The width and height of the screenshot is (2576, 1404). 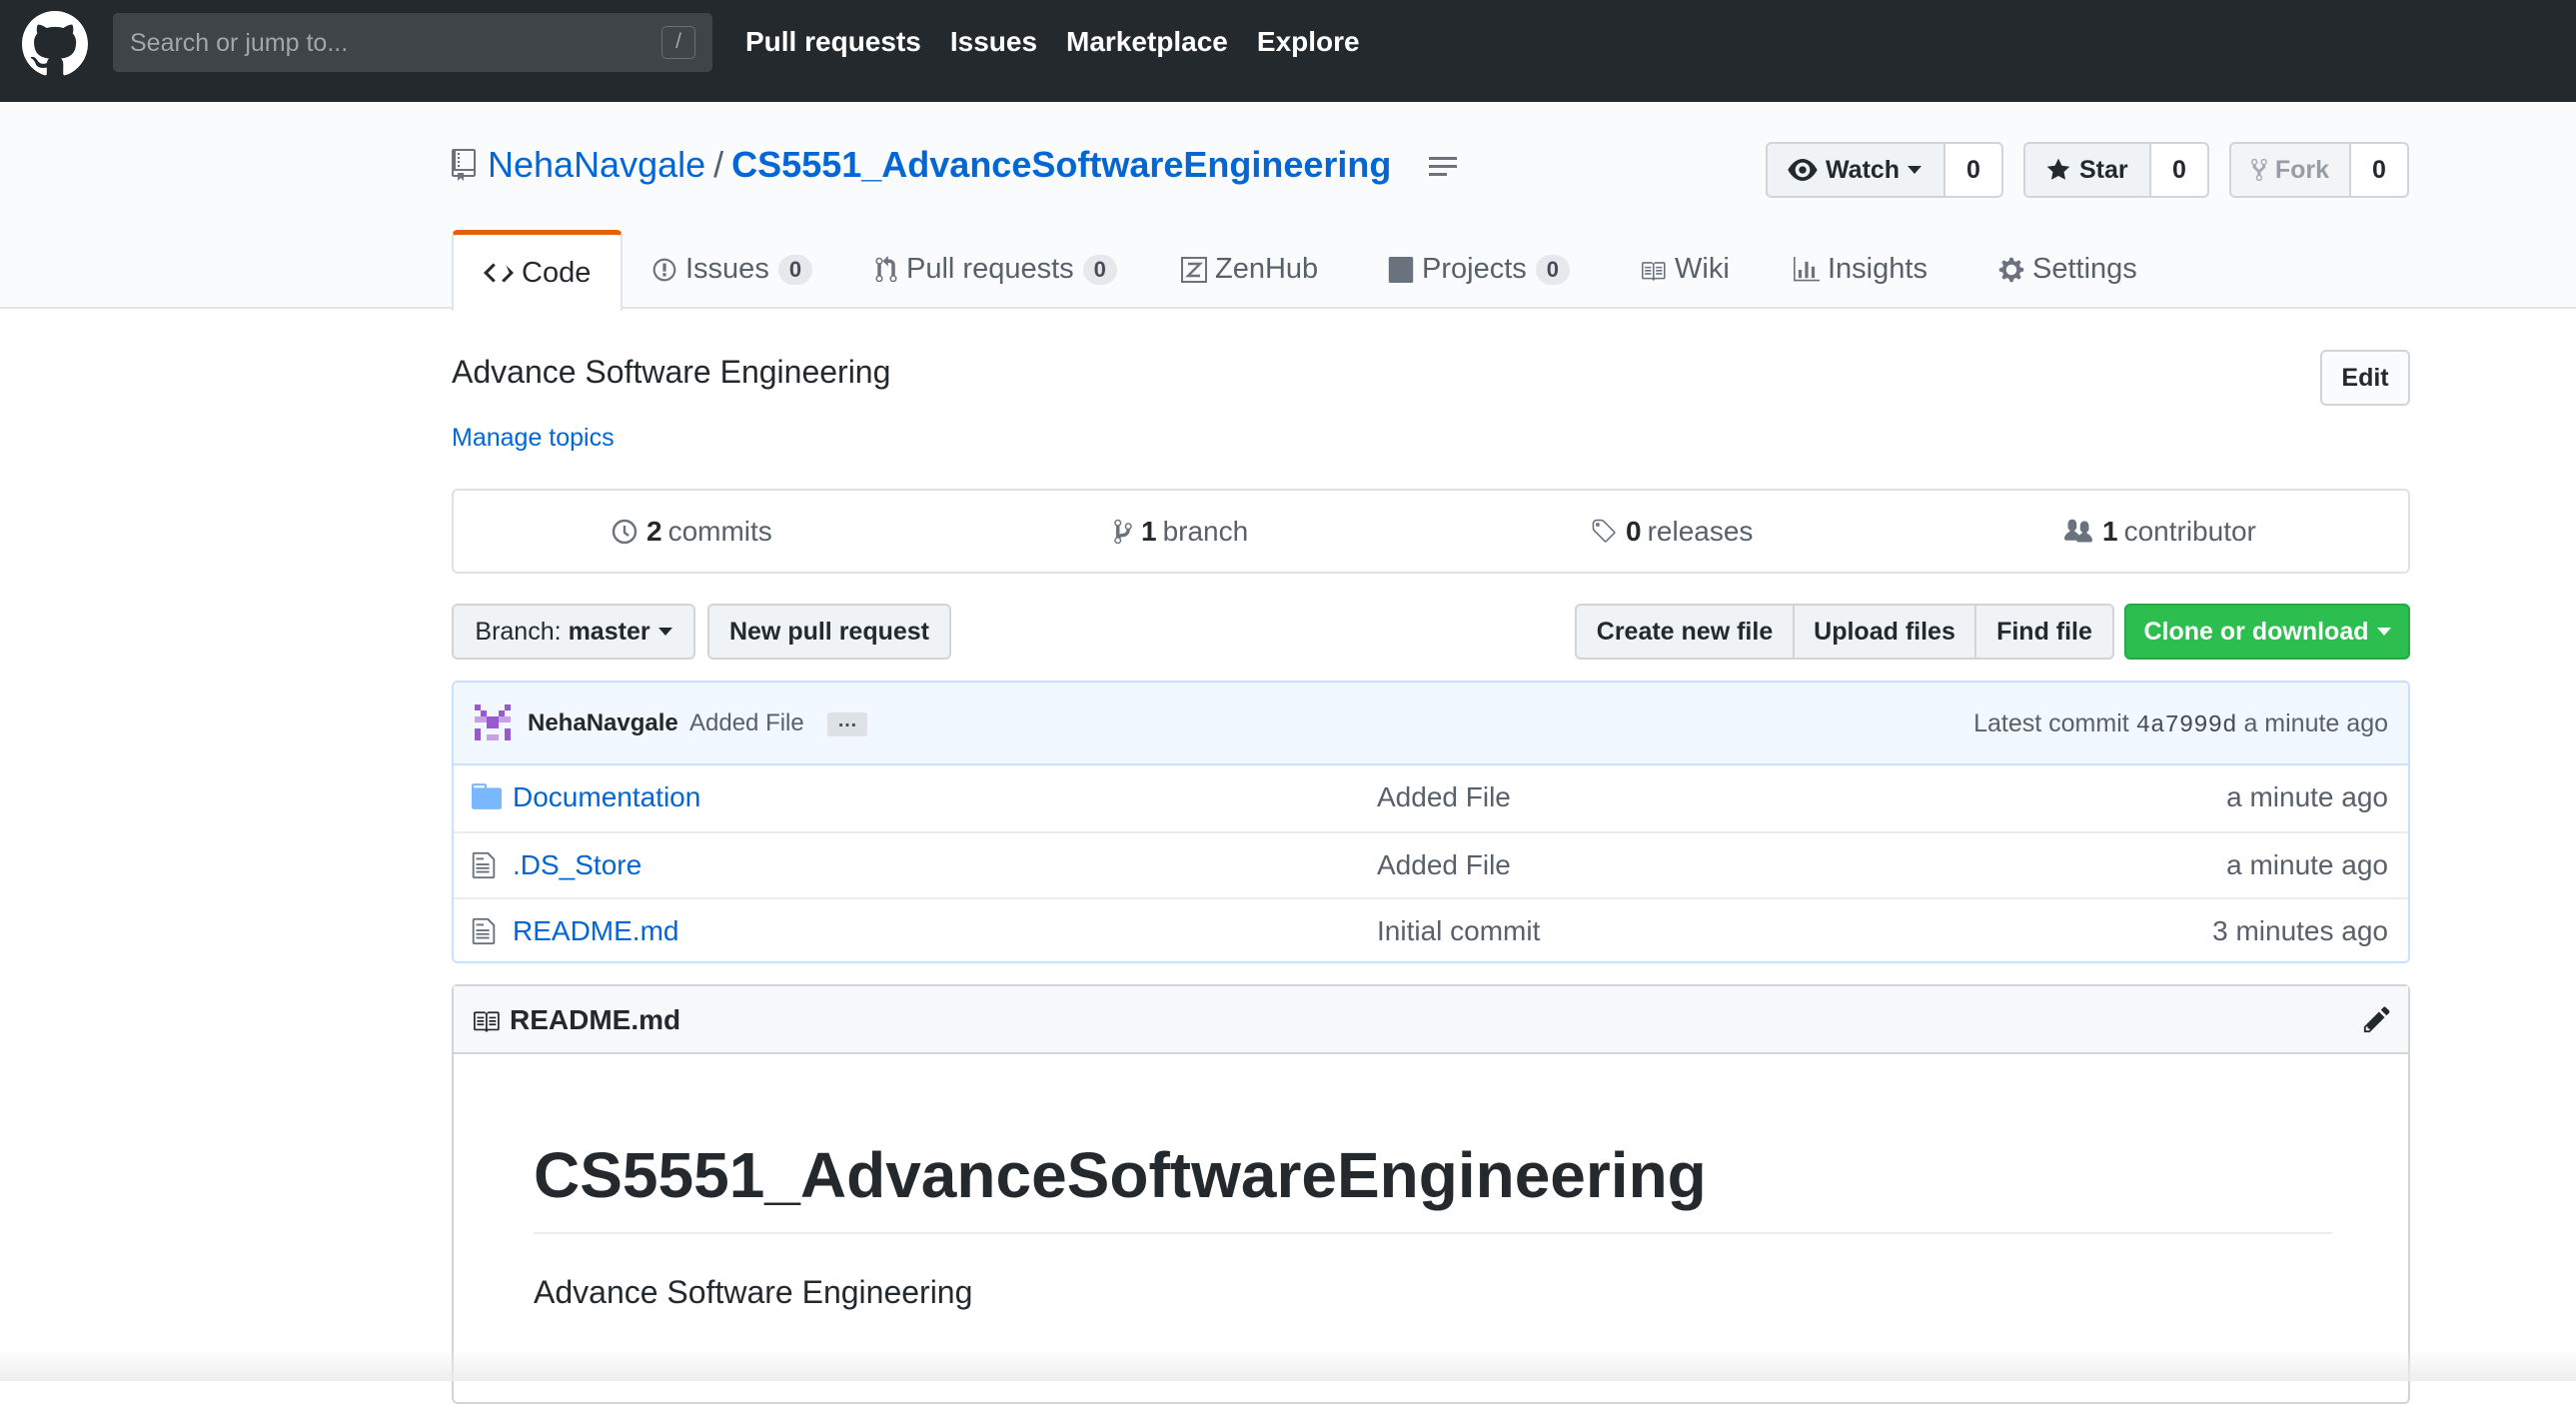 I want to click on table-row: .DS_Store Added File a minute ago, so click(x=1431, y=864).